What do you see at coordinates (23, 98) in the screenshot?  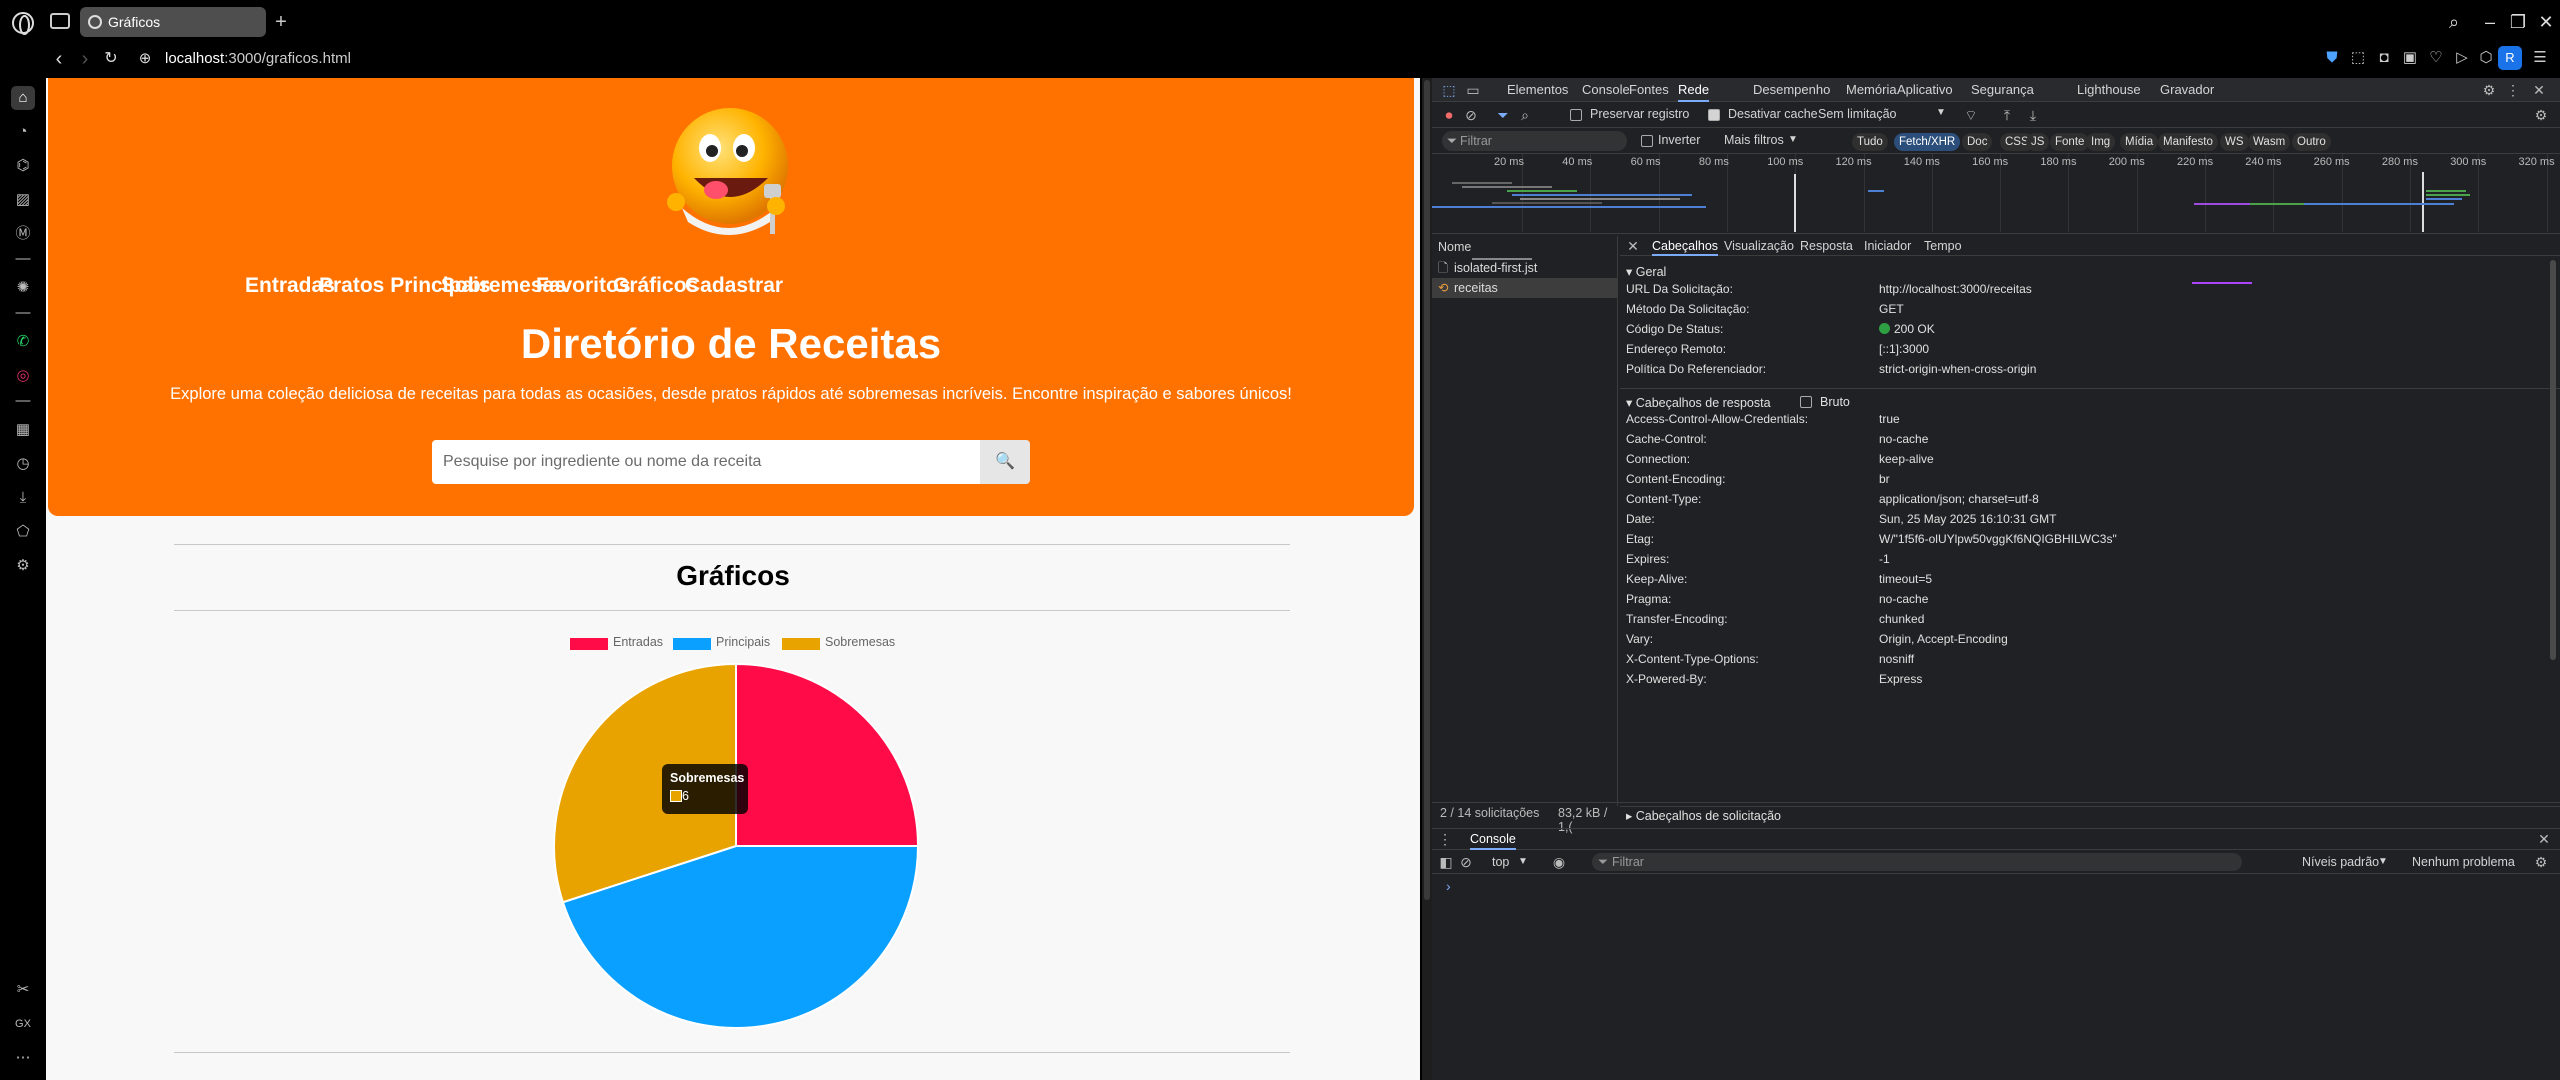 I see `home-icon: ⌂` at bounding box center [23, 98].